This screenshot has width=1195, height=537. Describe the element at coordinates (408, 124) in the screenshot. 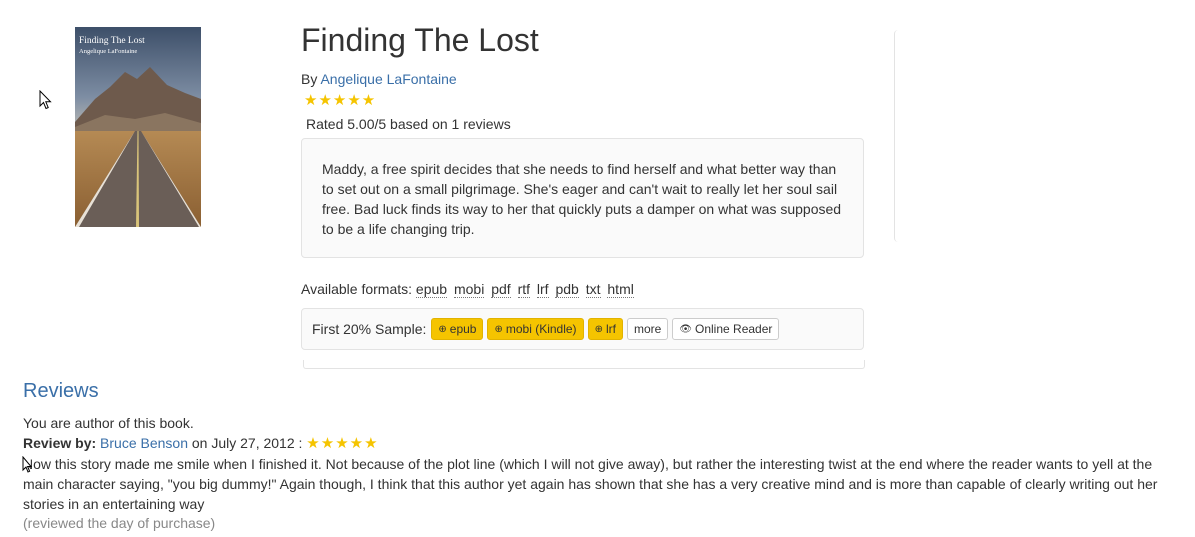

I see `rating-summary: Rated 5.00/5 based on 1 reviews` at that location.